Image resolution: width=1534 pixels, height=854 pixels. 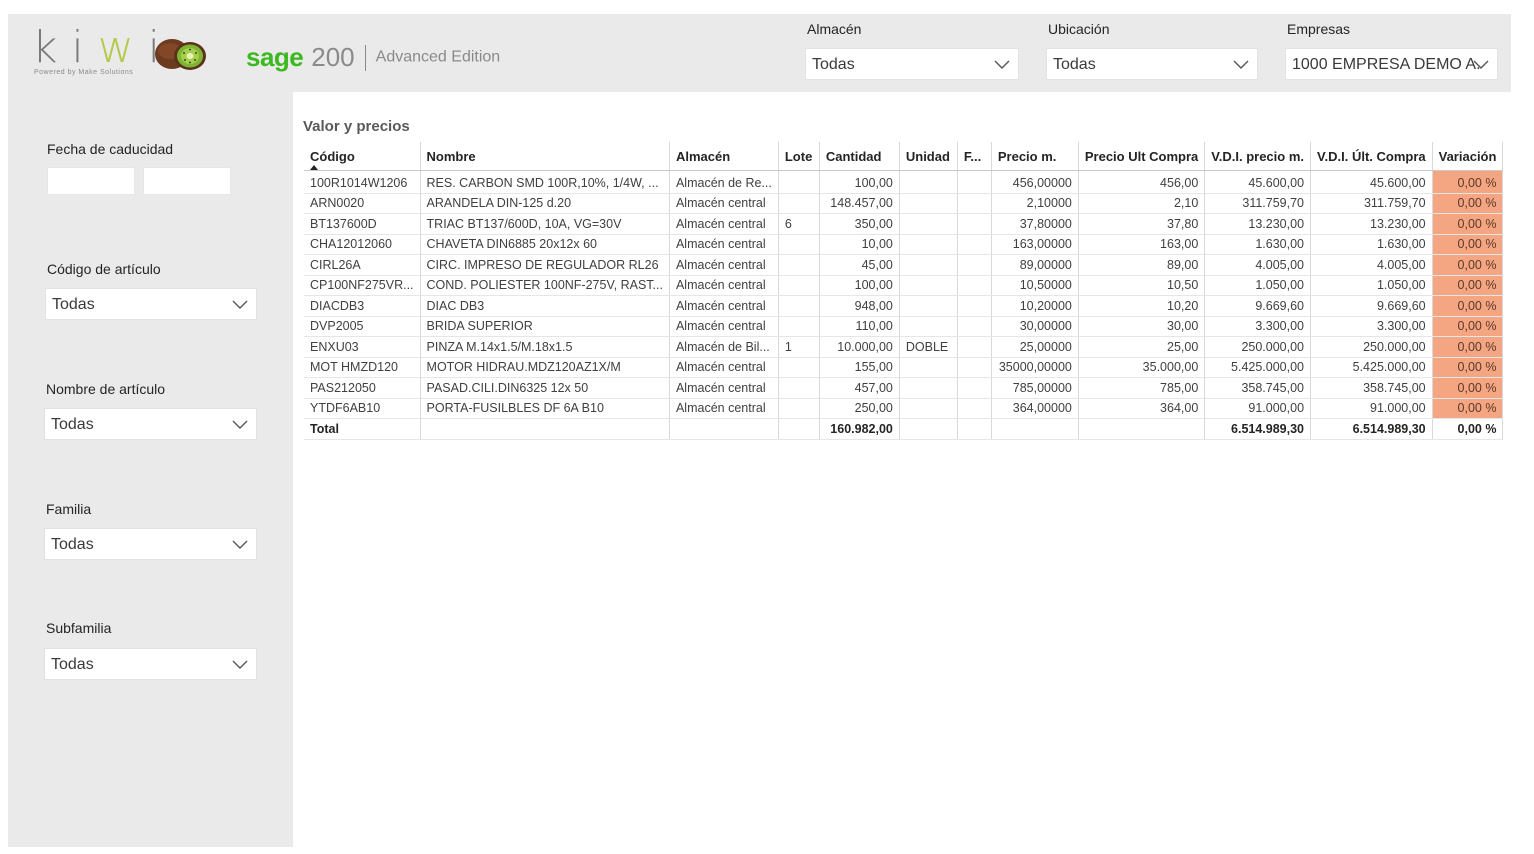 I want to click on table-cell: 358.745,00, so click(x=1258, y=388).